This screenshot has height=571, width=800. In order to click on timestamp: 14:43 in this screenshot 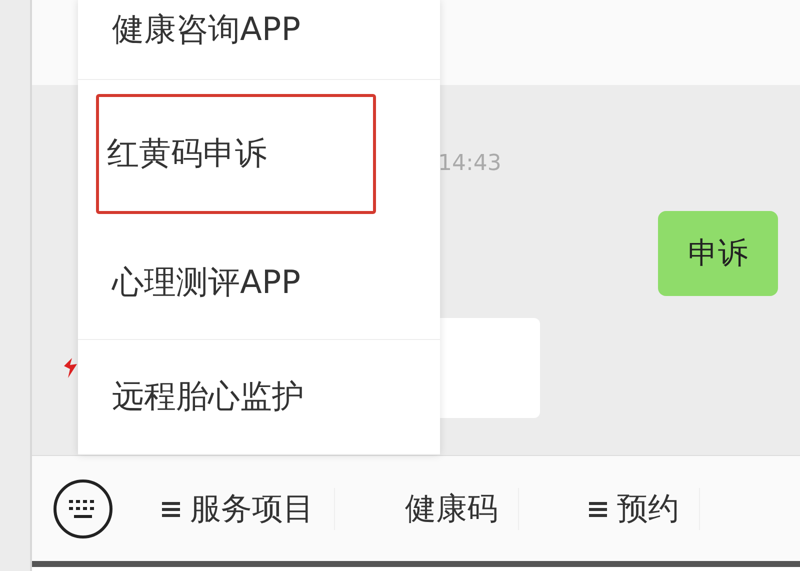, I will do `click(470, 163)`.